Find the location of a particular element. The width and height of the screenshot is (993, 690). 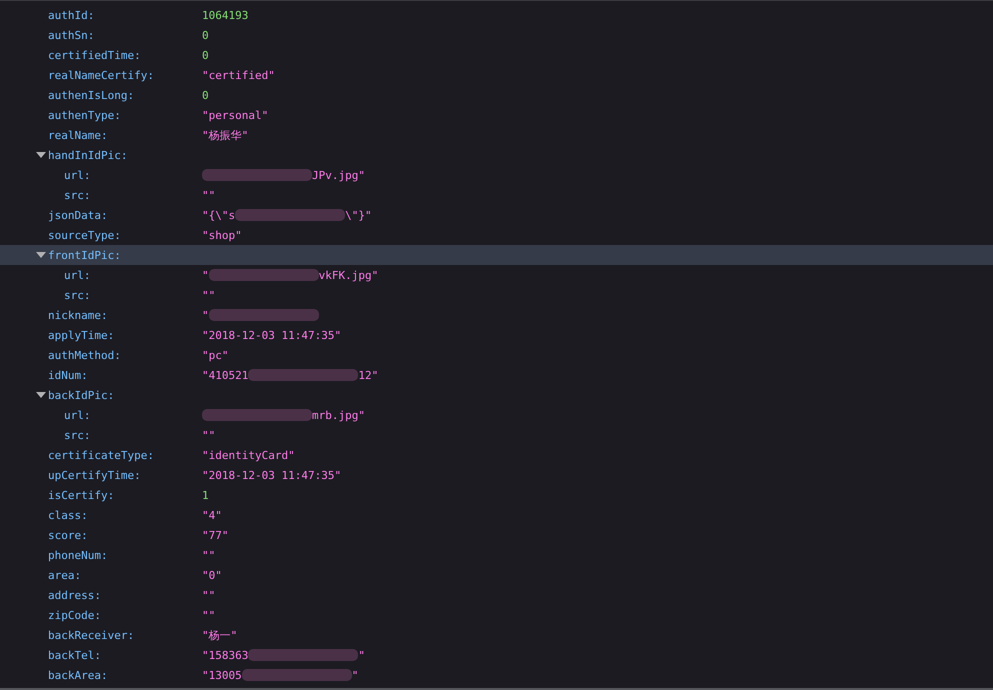

property-key: isCertify: is located at coordinates (81, 495).